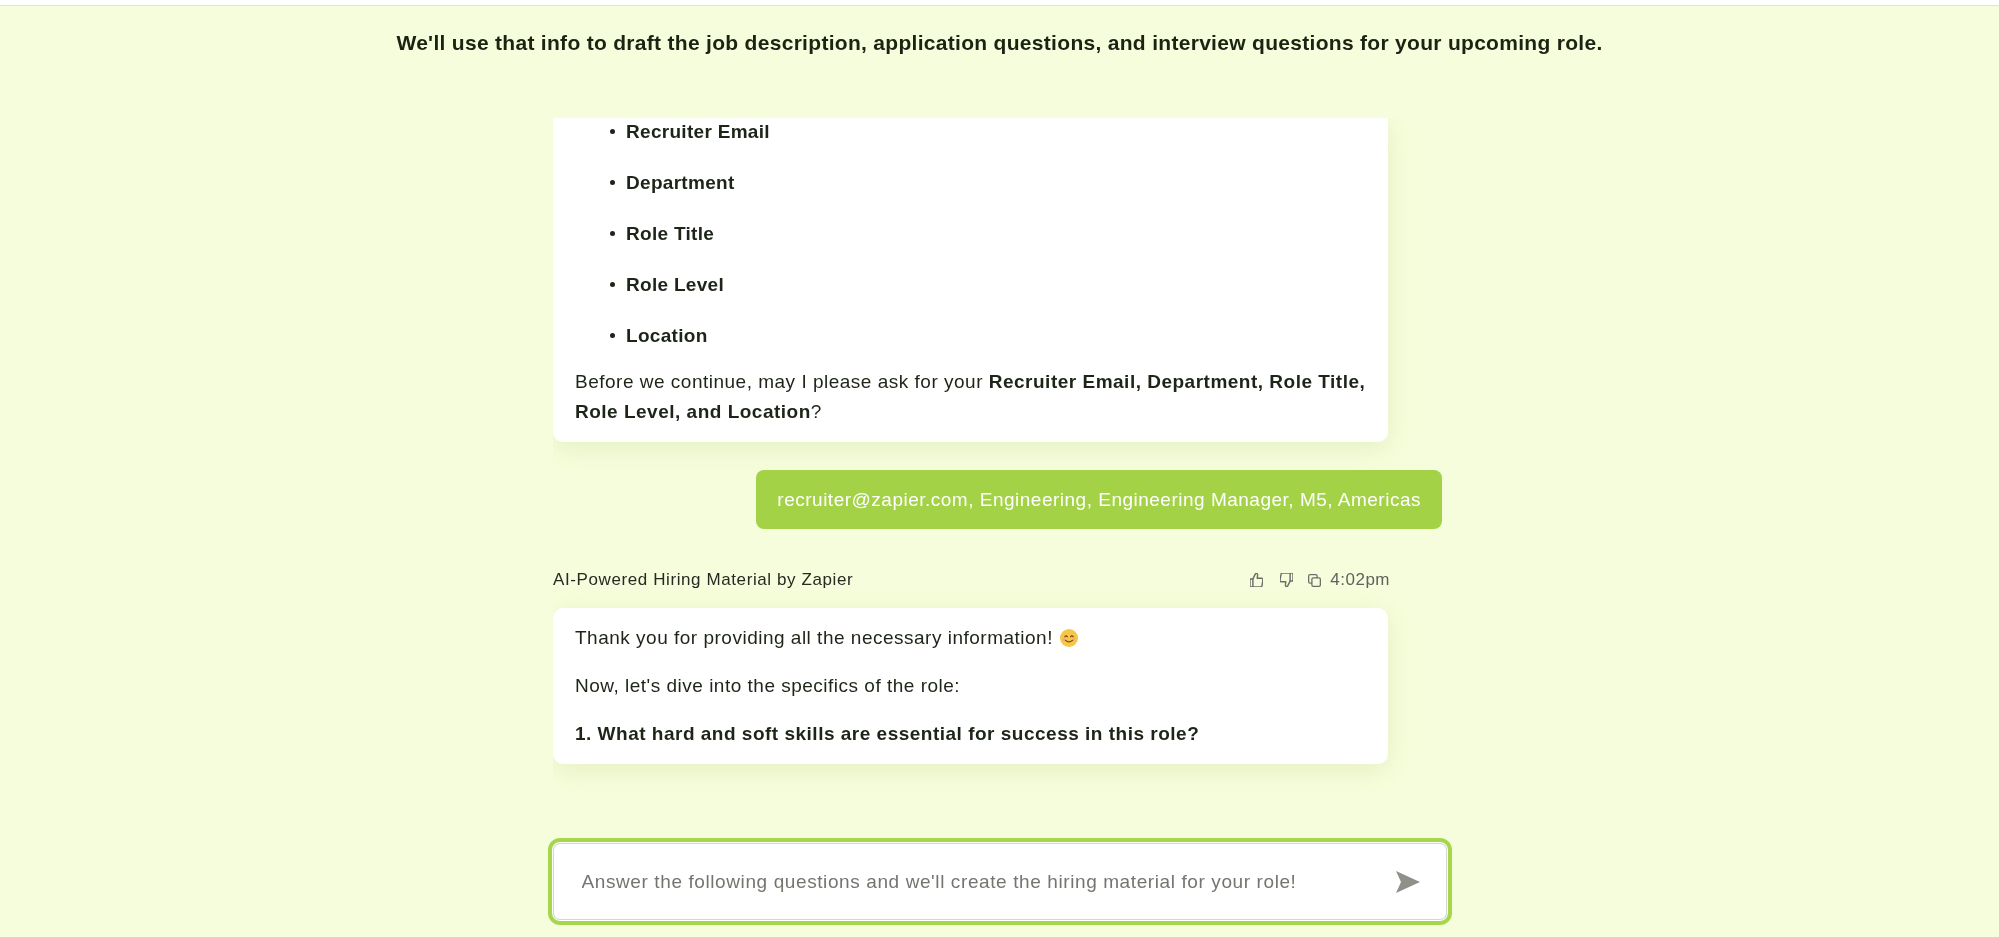 This screenshot has height=937, width=1999. I want to click on copy-icon, so click(1315, 580).